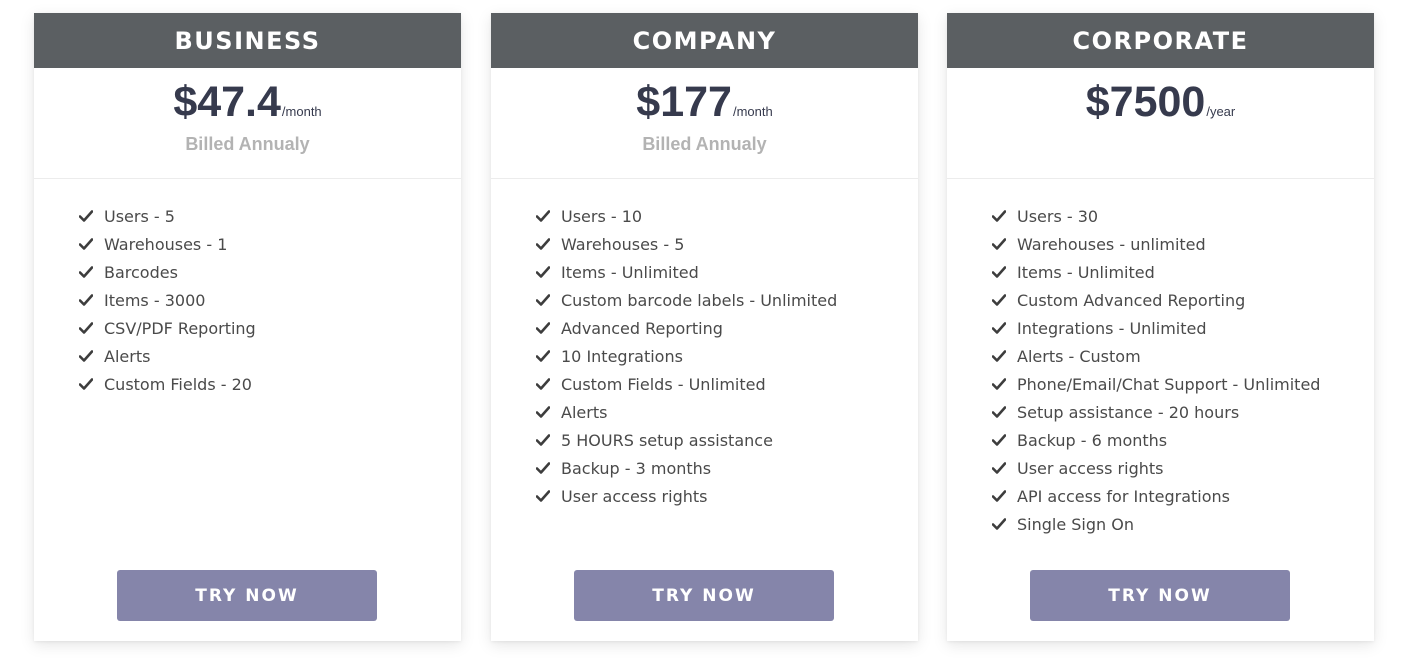 The width and height of the screenshot is (1404, 672). I want to click on feature-label: Users - 10, so click(602, 216).